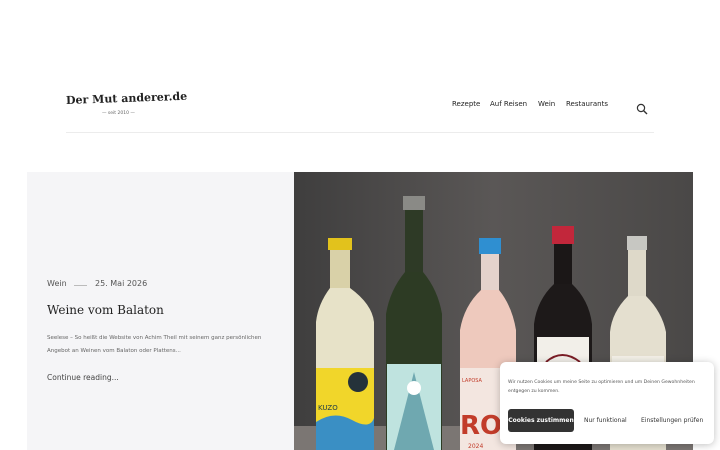  I want to click on post-title: Weine vom Balaton, so click(105, 310).